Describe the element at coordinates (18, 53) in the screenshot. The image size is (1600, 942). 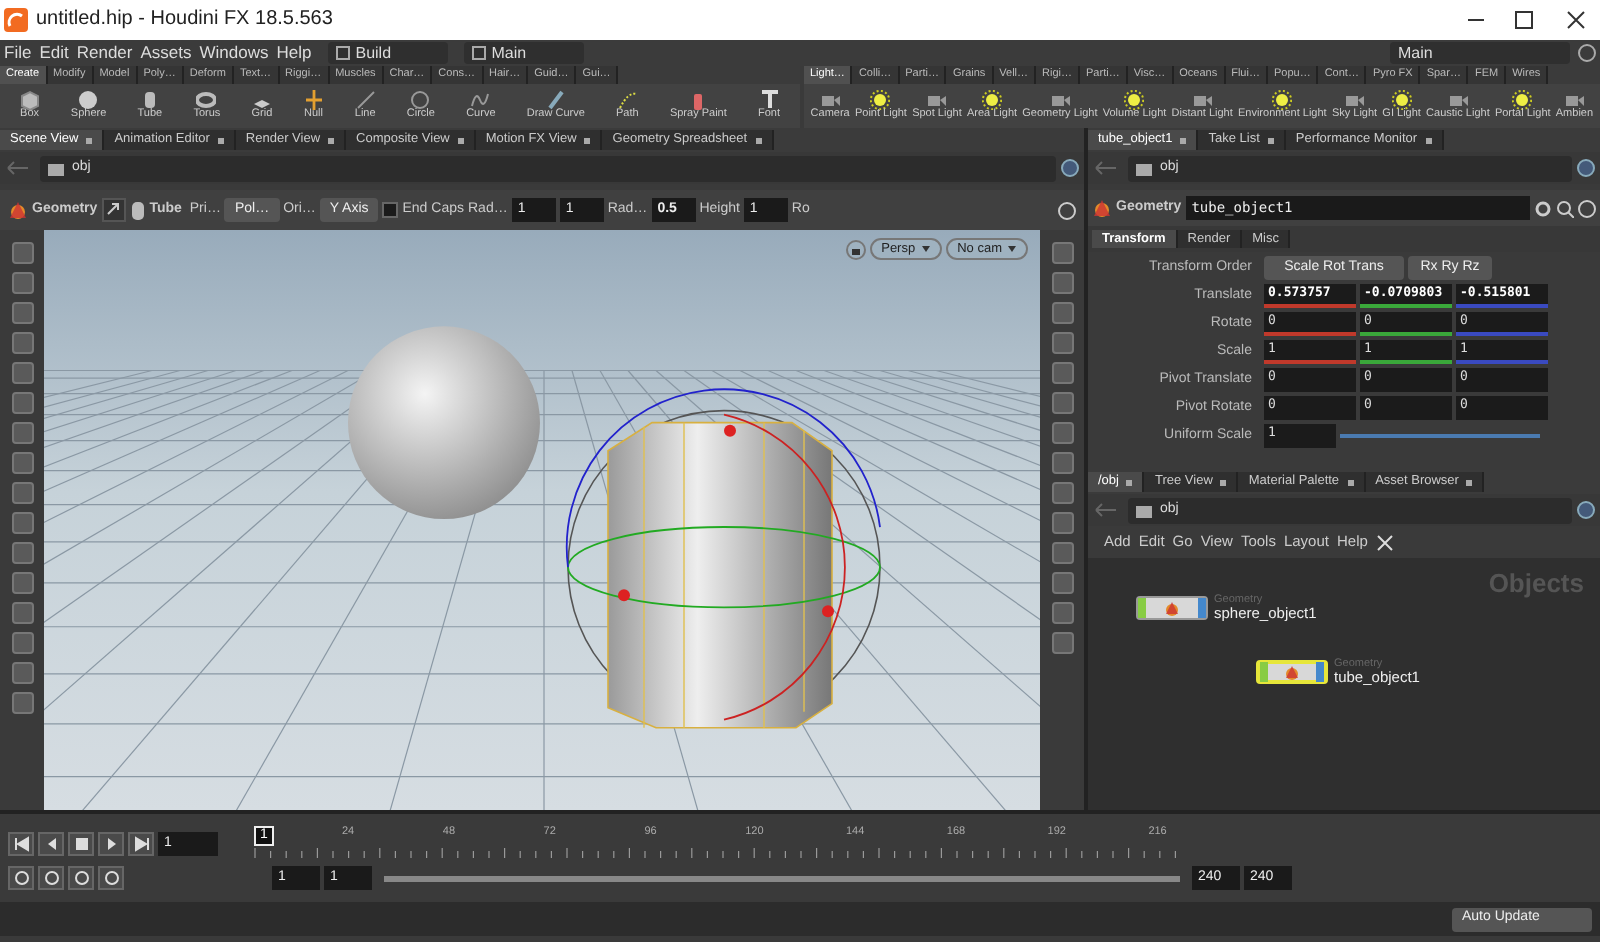
I see `menu-item: File` at that location.